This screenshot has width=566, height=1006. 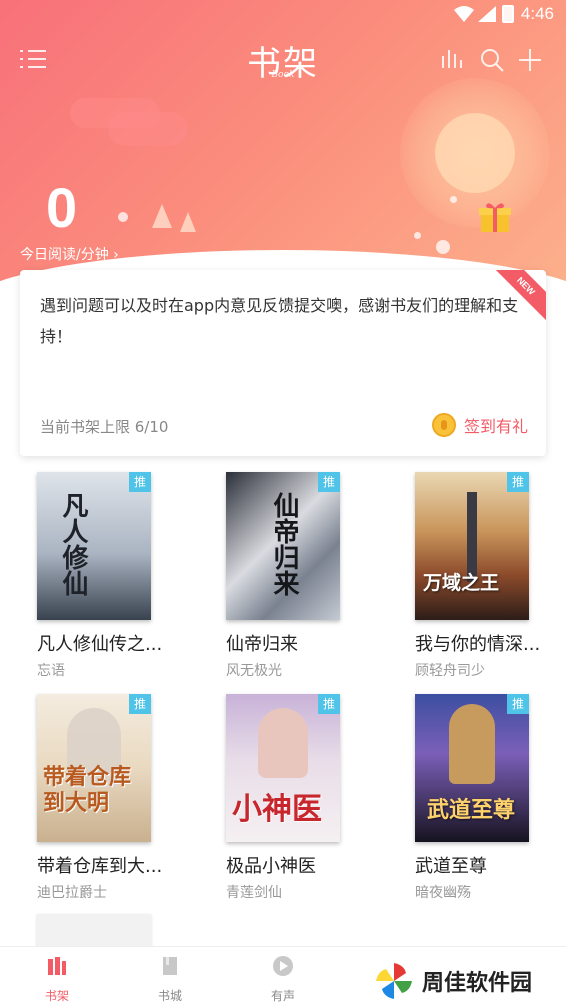 I want to click on watermark: 周佳软件园, so click(x=469, y=981).